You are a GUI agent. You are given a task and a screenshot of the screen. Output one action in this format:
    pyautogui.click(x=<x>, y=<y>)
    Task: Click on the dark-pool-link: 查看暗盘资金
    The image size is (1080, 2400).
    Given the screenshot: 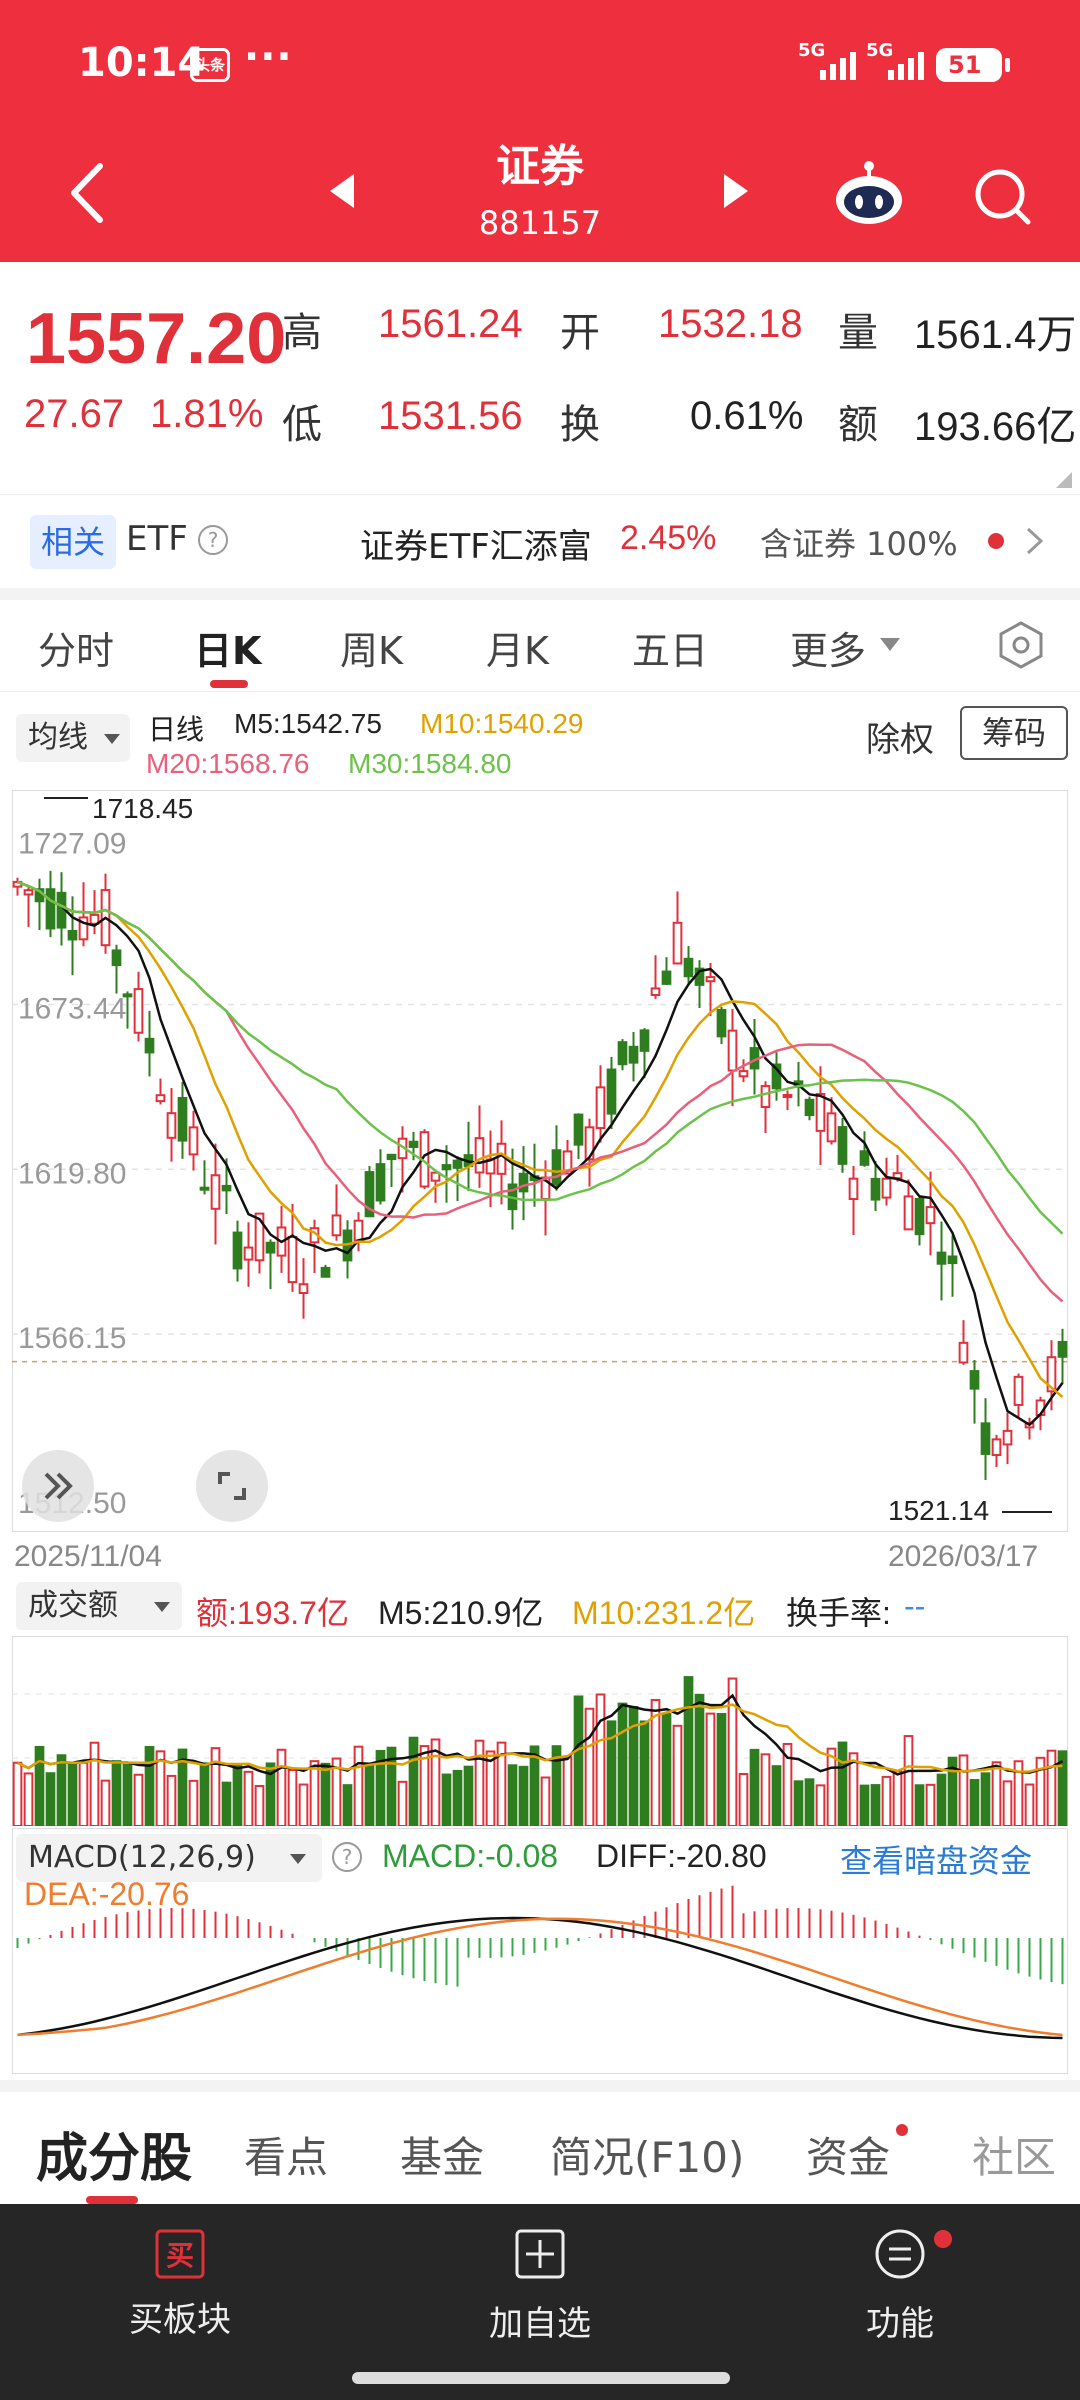 What is the action you would take?
    pyautogui.click(x=936, y=1859)
    